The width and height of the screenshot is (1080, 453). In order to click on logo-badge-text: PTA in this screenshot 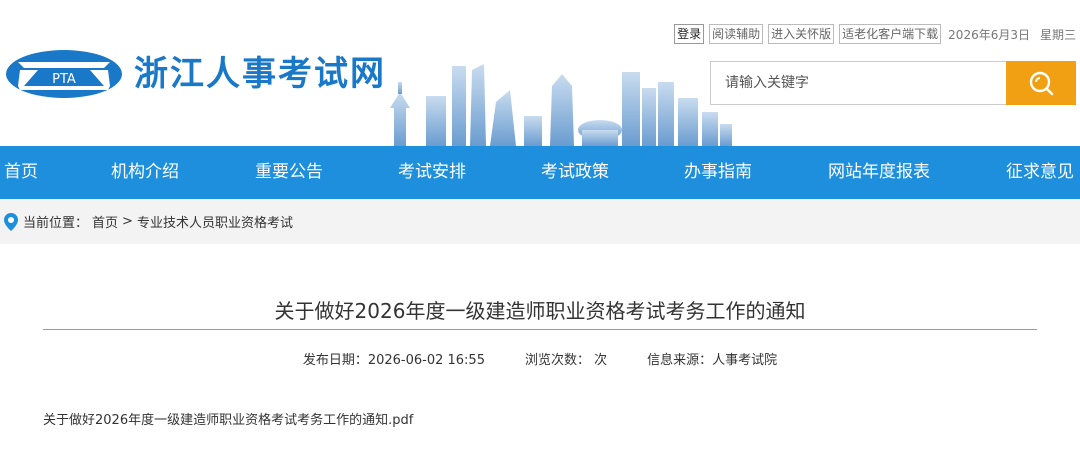, I will do `click(64, 79)`.